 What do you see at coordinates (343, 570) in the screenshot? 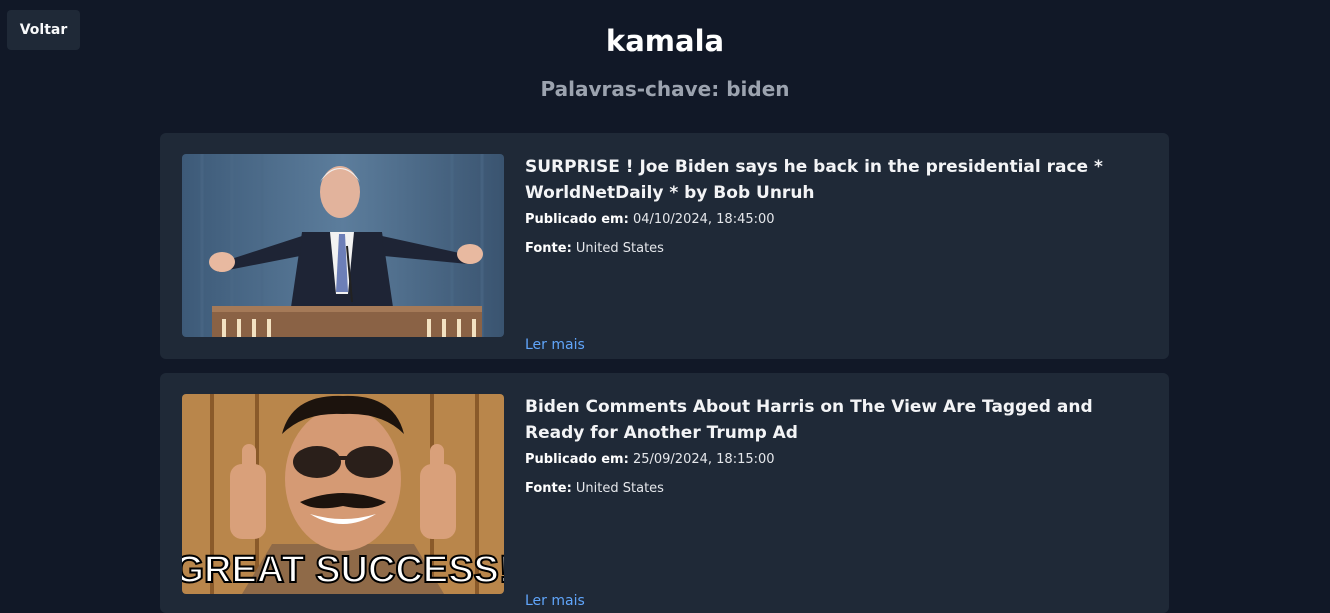
I see `meme-caption: GREAT SUCCESS!` at bounding box center [343, 570].